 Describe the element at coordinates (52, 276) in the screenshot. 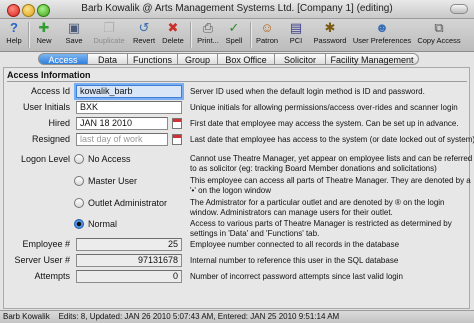

I see `attempts-label: Attempts` at that location.